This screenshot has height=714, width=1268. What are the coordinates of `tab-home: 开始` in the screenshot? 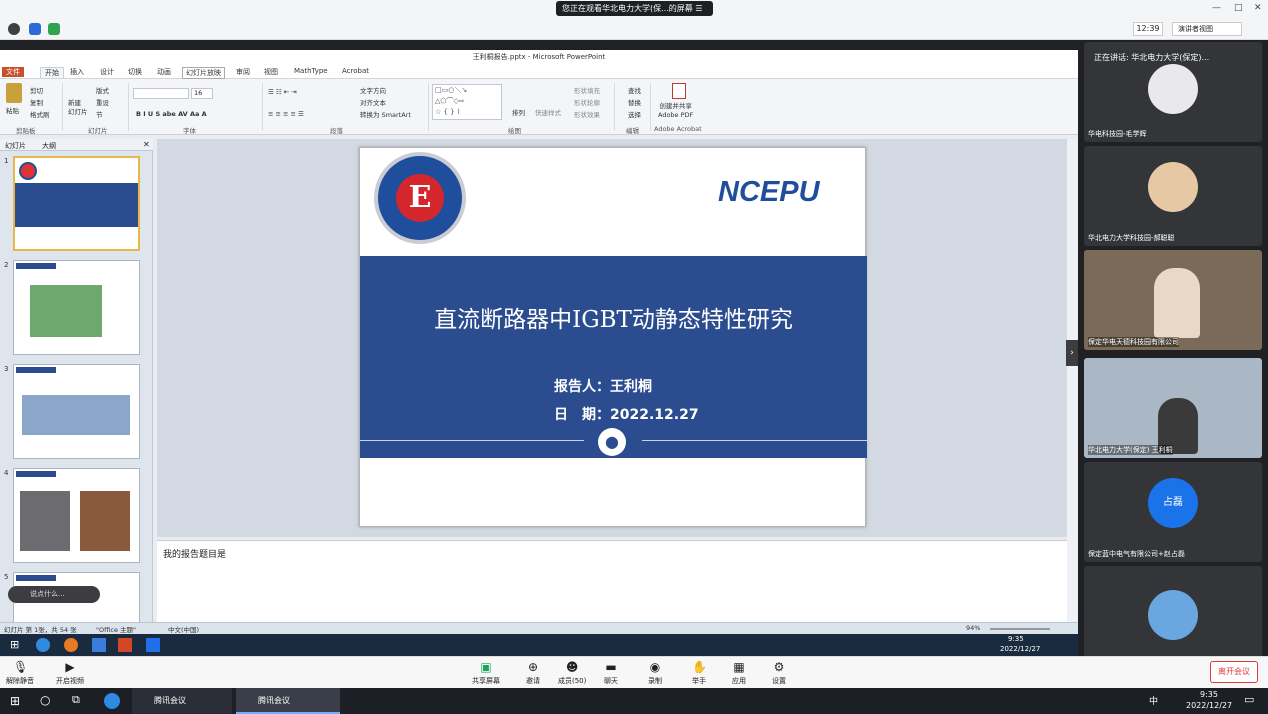 It's located at (52, 72).